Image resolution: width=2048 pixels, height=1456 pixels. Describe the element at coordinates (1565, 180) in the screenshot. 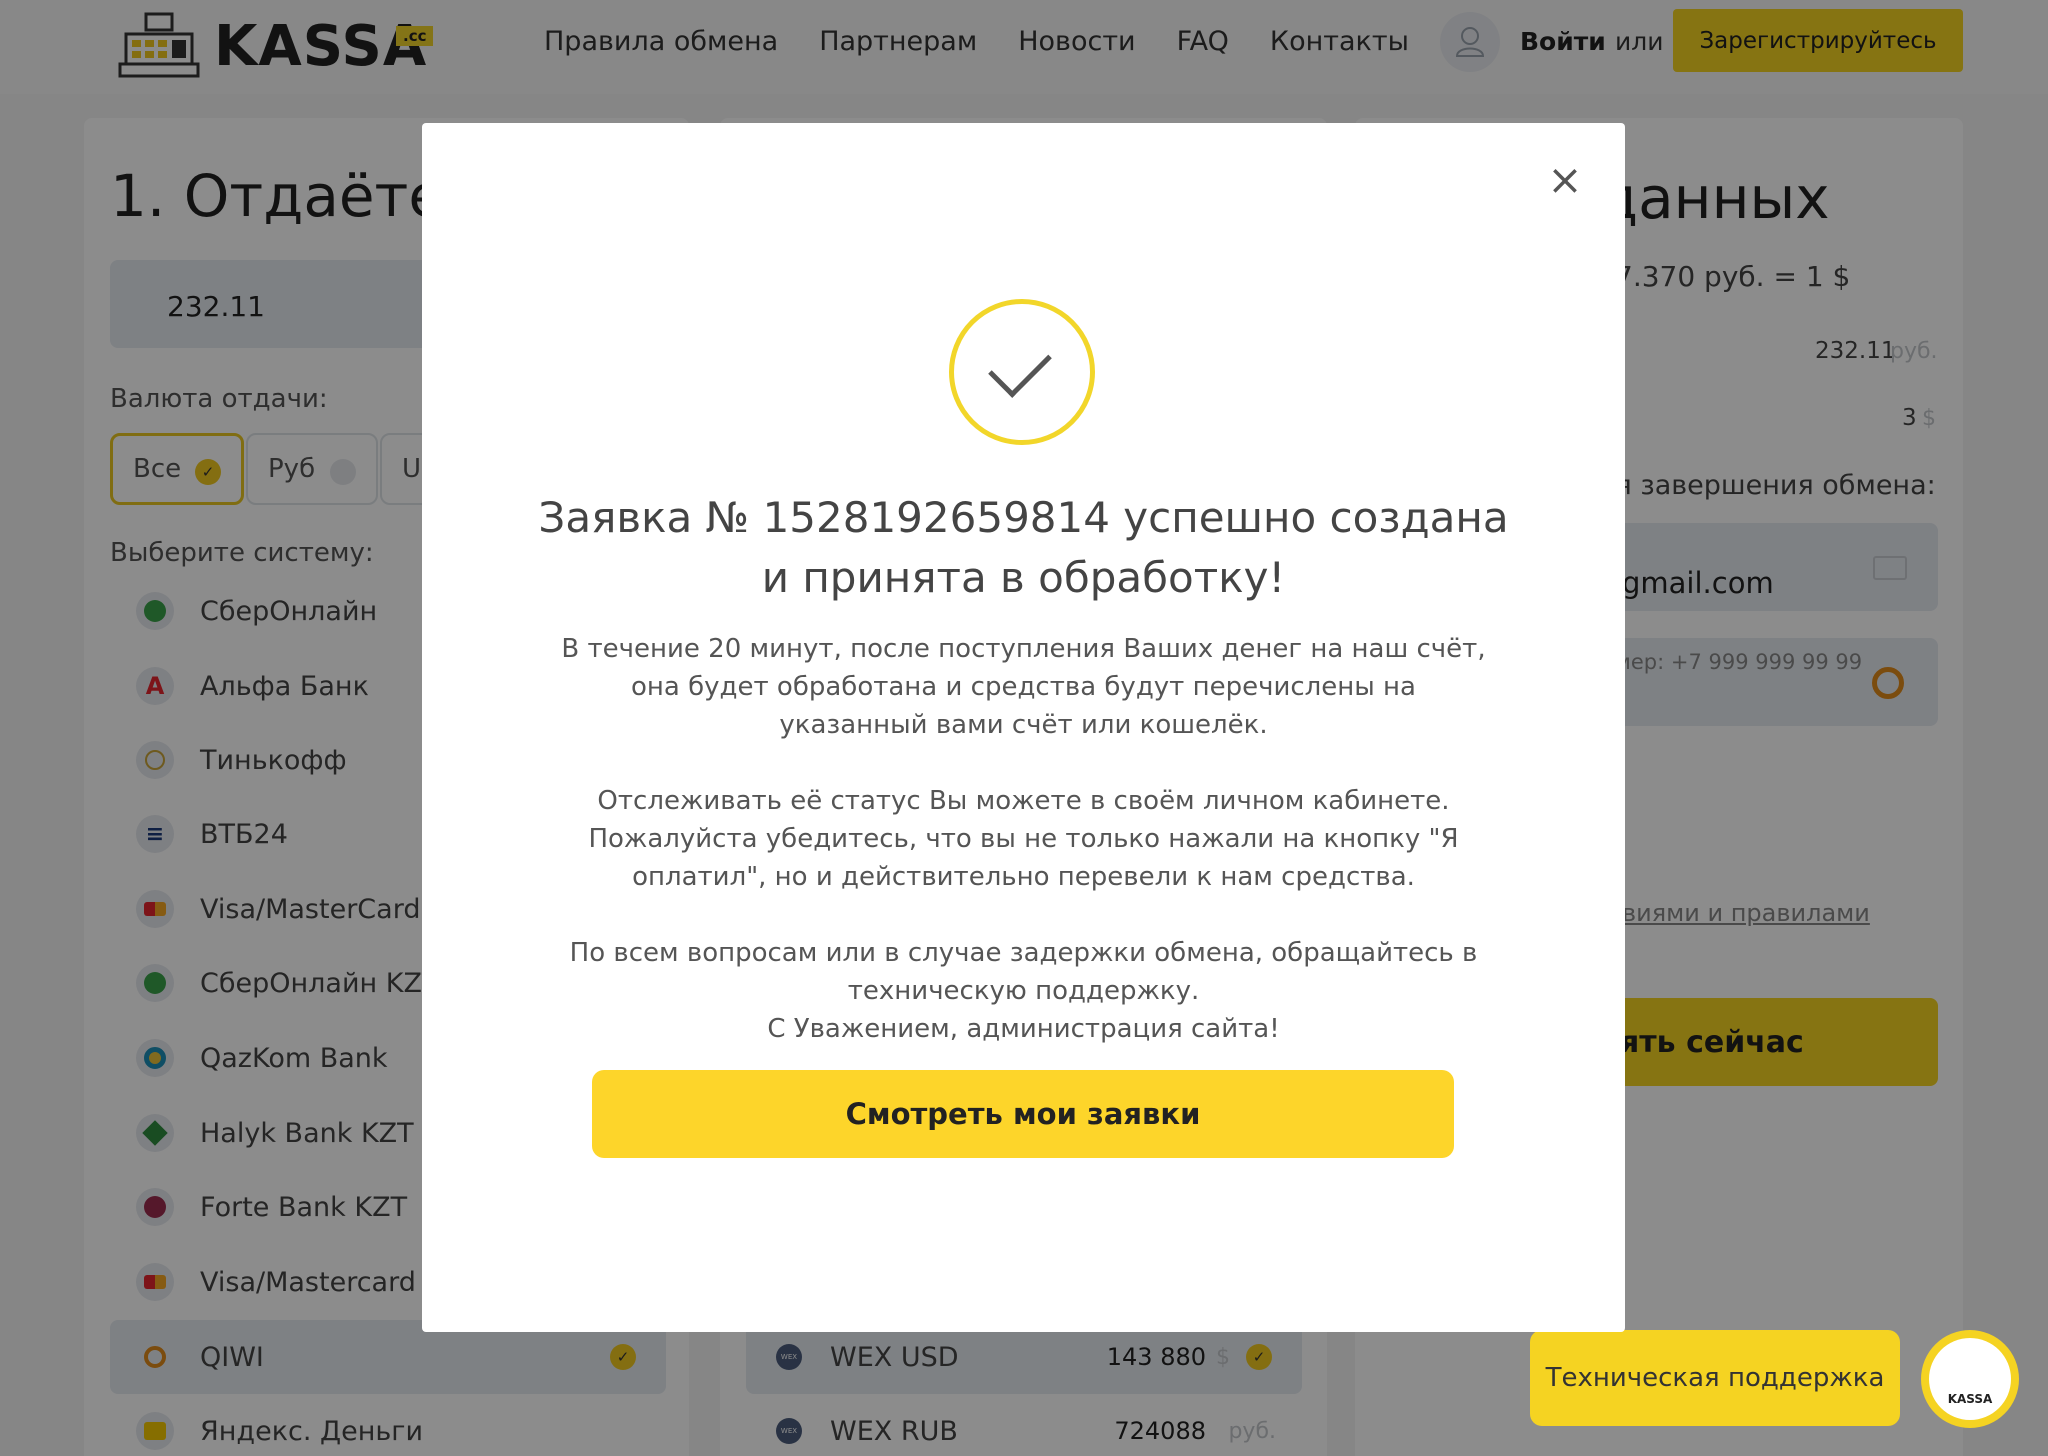

I see `close-icon: ×` at that location.